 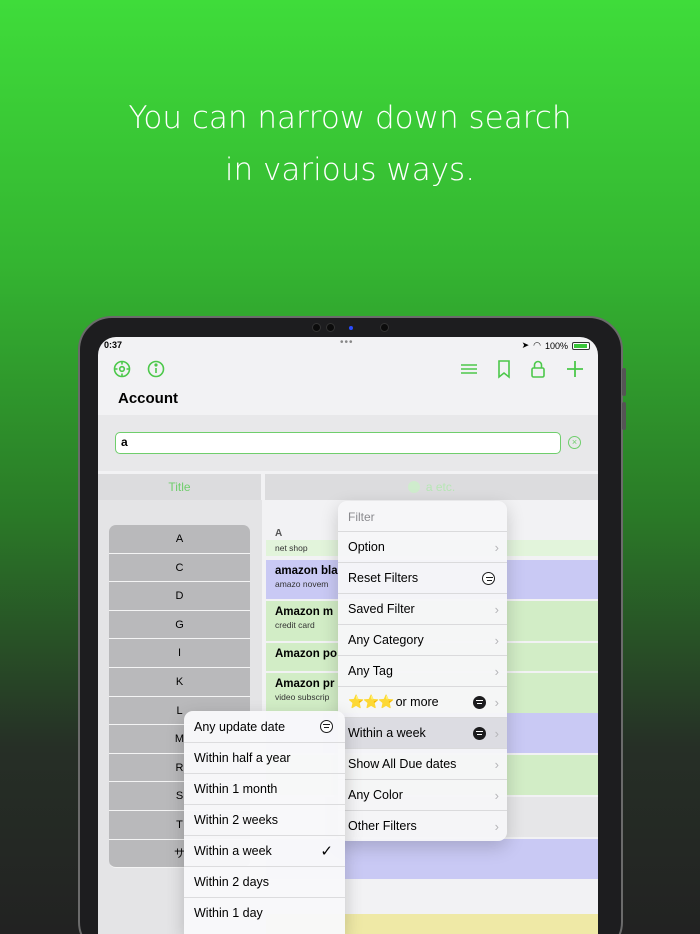 What do you see at coordinates (236, 789) in the screenshot?
I see `option-label: Within 1 month` at bounding box center [236, 789].